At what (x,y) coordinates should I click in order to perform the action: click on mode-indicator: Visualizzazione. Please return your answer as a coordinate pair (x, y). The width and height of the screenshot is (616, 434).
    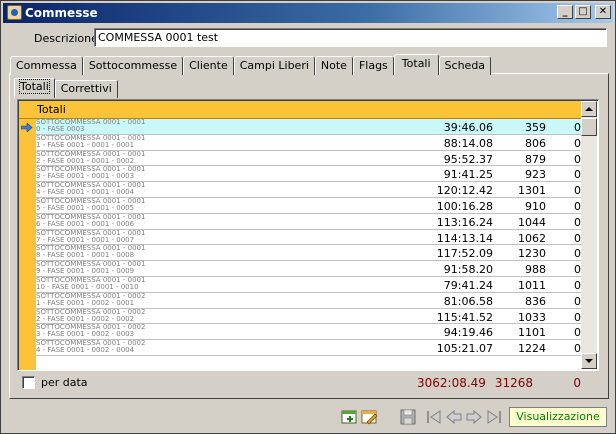
    Looking at the image, I should click on (558, 417).